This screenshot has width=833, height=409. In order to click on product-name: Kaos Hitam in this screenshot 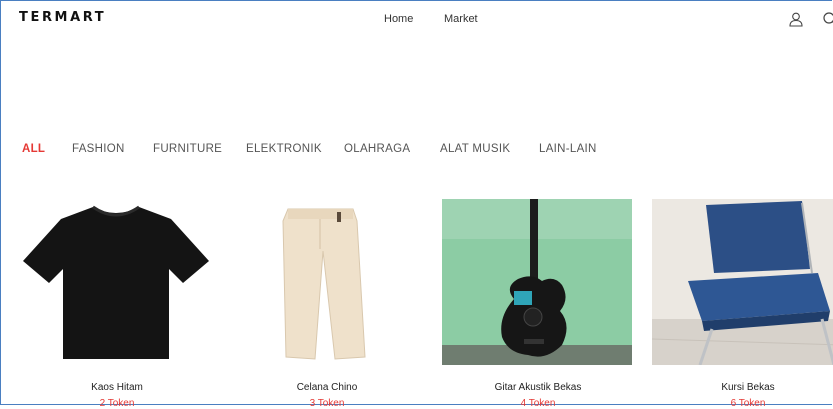, I will do `click(117, 387)`.